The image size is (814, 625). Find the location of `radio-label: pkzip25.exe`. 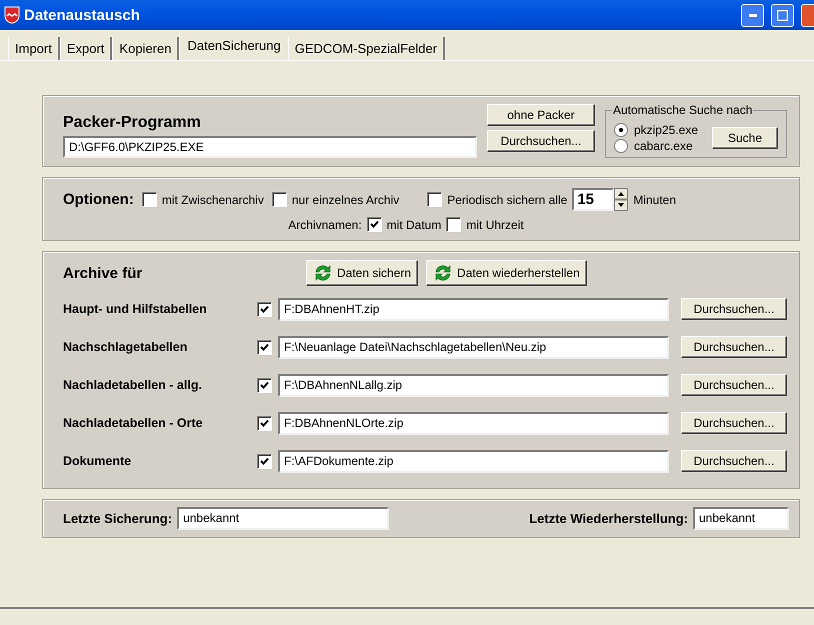

radio-label: pkzip25.exe is located at coordinates (666, 130).